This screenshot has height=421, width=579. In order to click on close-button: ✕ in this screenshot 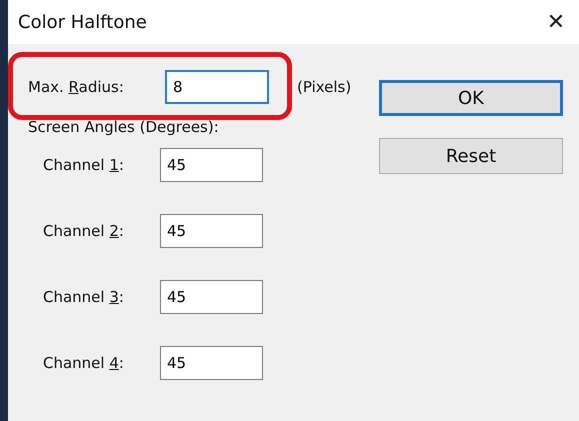, I will do `click(556, 22)`.